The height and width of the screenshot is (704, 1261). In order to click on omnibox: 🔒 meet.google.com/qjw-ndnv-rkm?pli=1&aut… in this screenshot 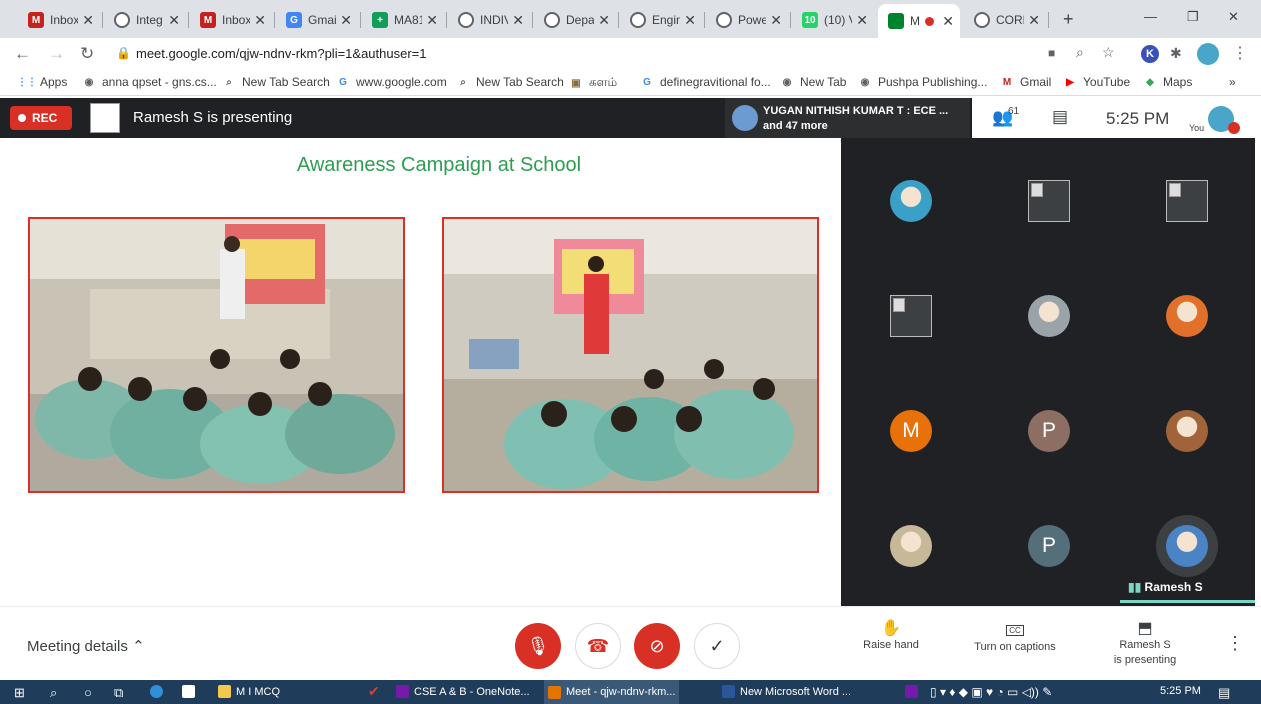, I will do `click(680, 54)`.